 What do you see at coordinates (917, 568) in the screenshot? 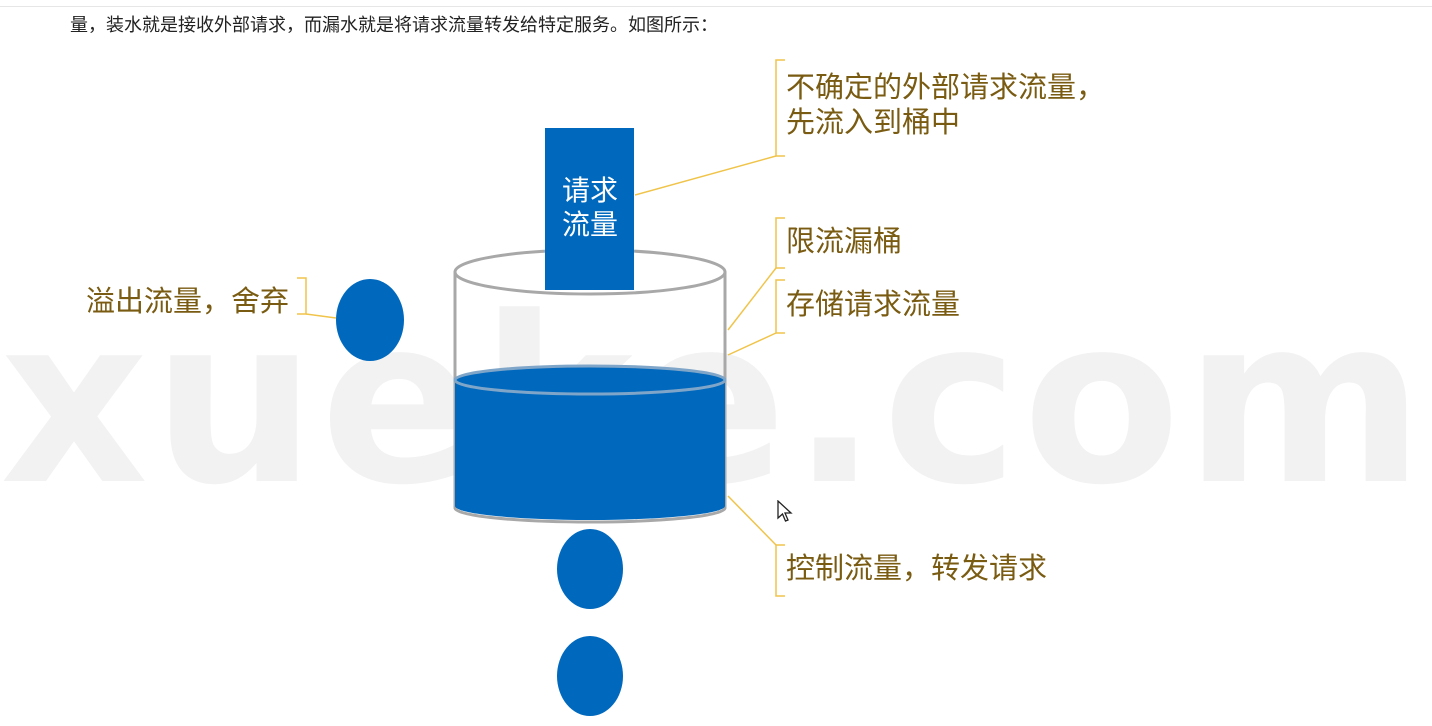
I see `output-label: 控制流量，转发请求` at bounding box center [917, 568].